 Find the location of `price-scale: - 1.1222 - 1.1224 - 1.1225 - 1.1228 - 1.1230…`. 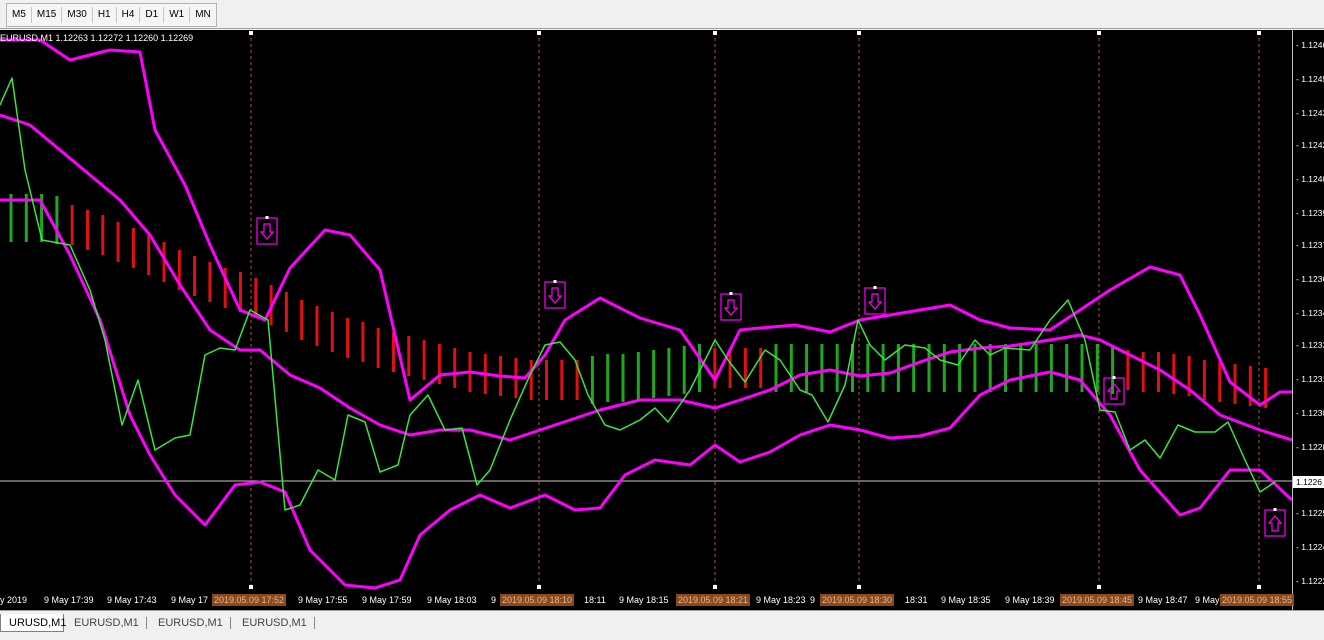

price-scale: - 1.1222 - 1.1224 - 1.1225 - 1.1228 - 1.1230… is located at coordinates (1308, 320).